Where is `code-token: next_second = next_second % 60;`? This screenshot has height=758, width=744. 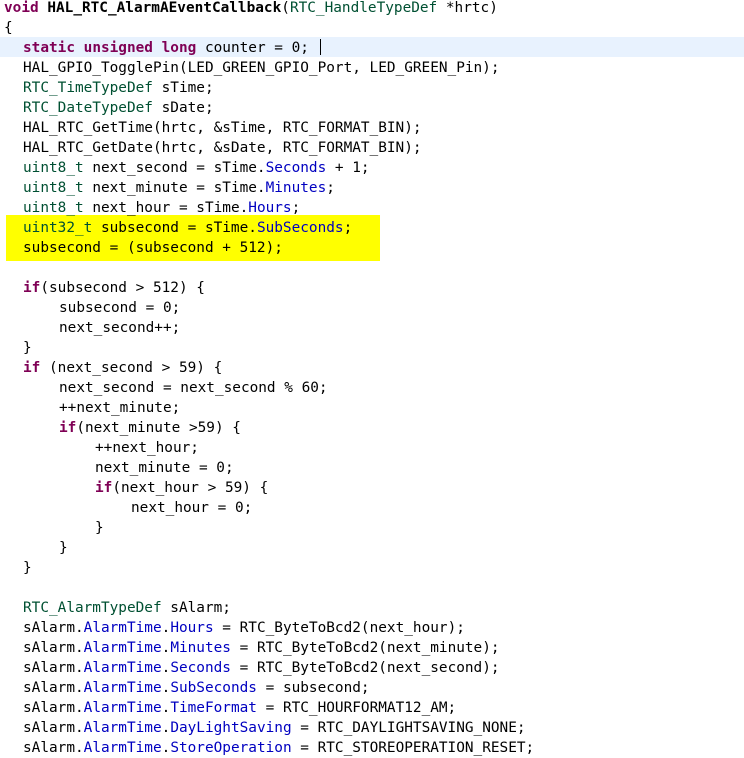
code-token: next_second = next_second % 60; is located at coordinates (193, 388).